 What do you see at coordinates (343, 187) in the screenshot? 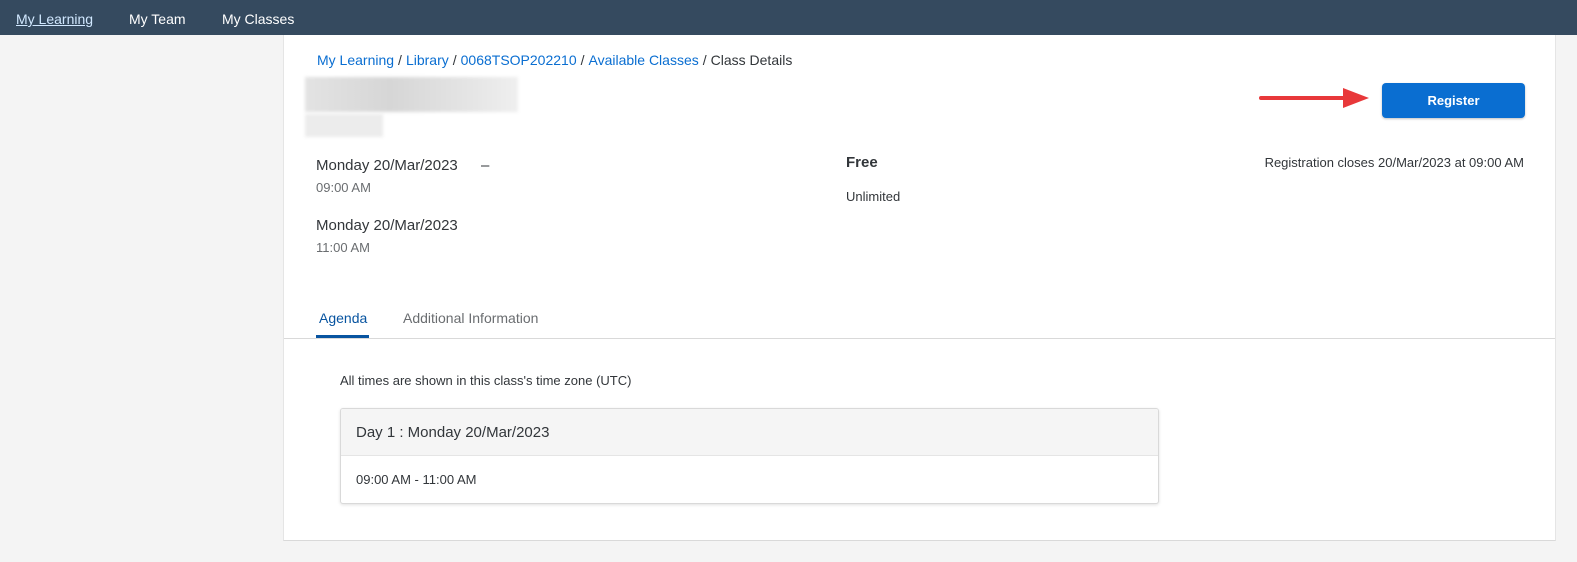
I see `start-time: 09:00 AM` at bounding box center [343, 187].